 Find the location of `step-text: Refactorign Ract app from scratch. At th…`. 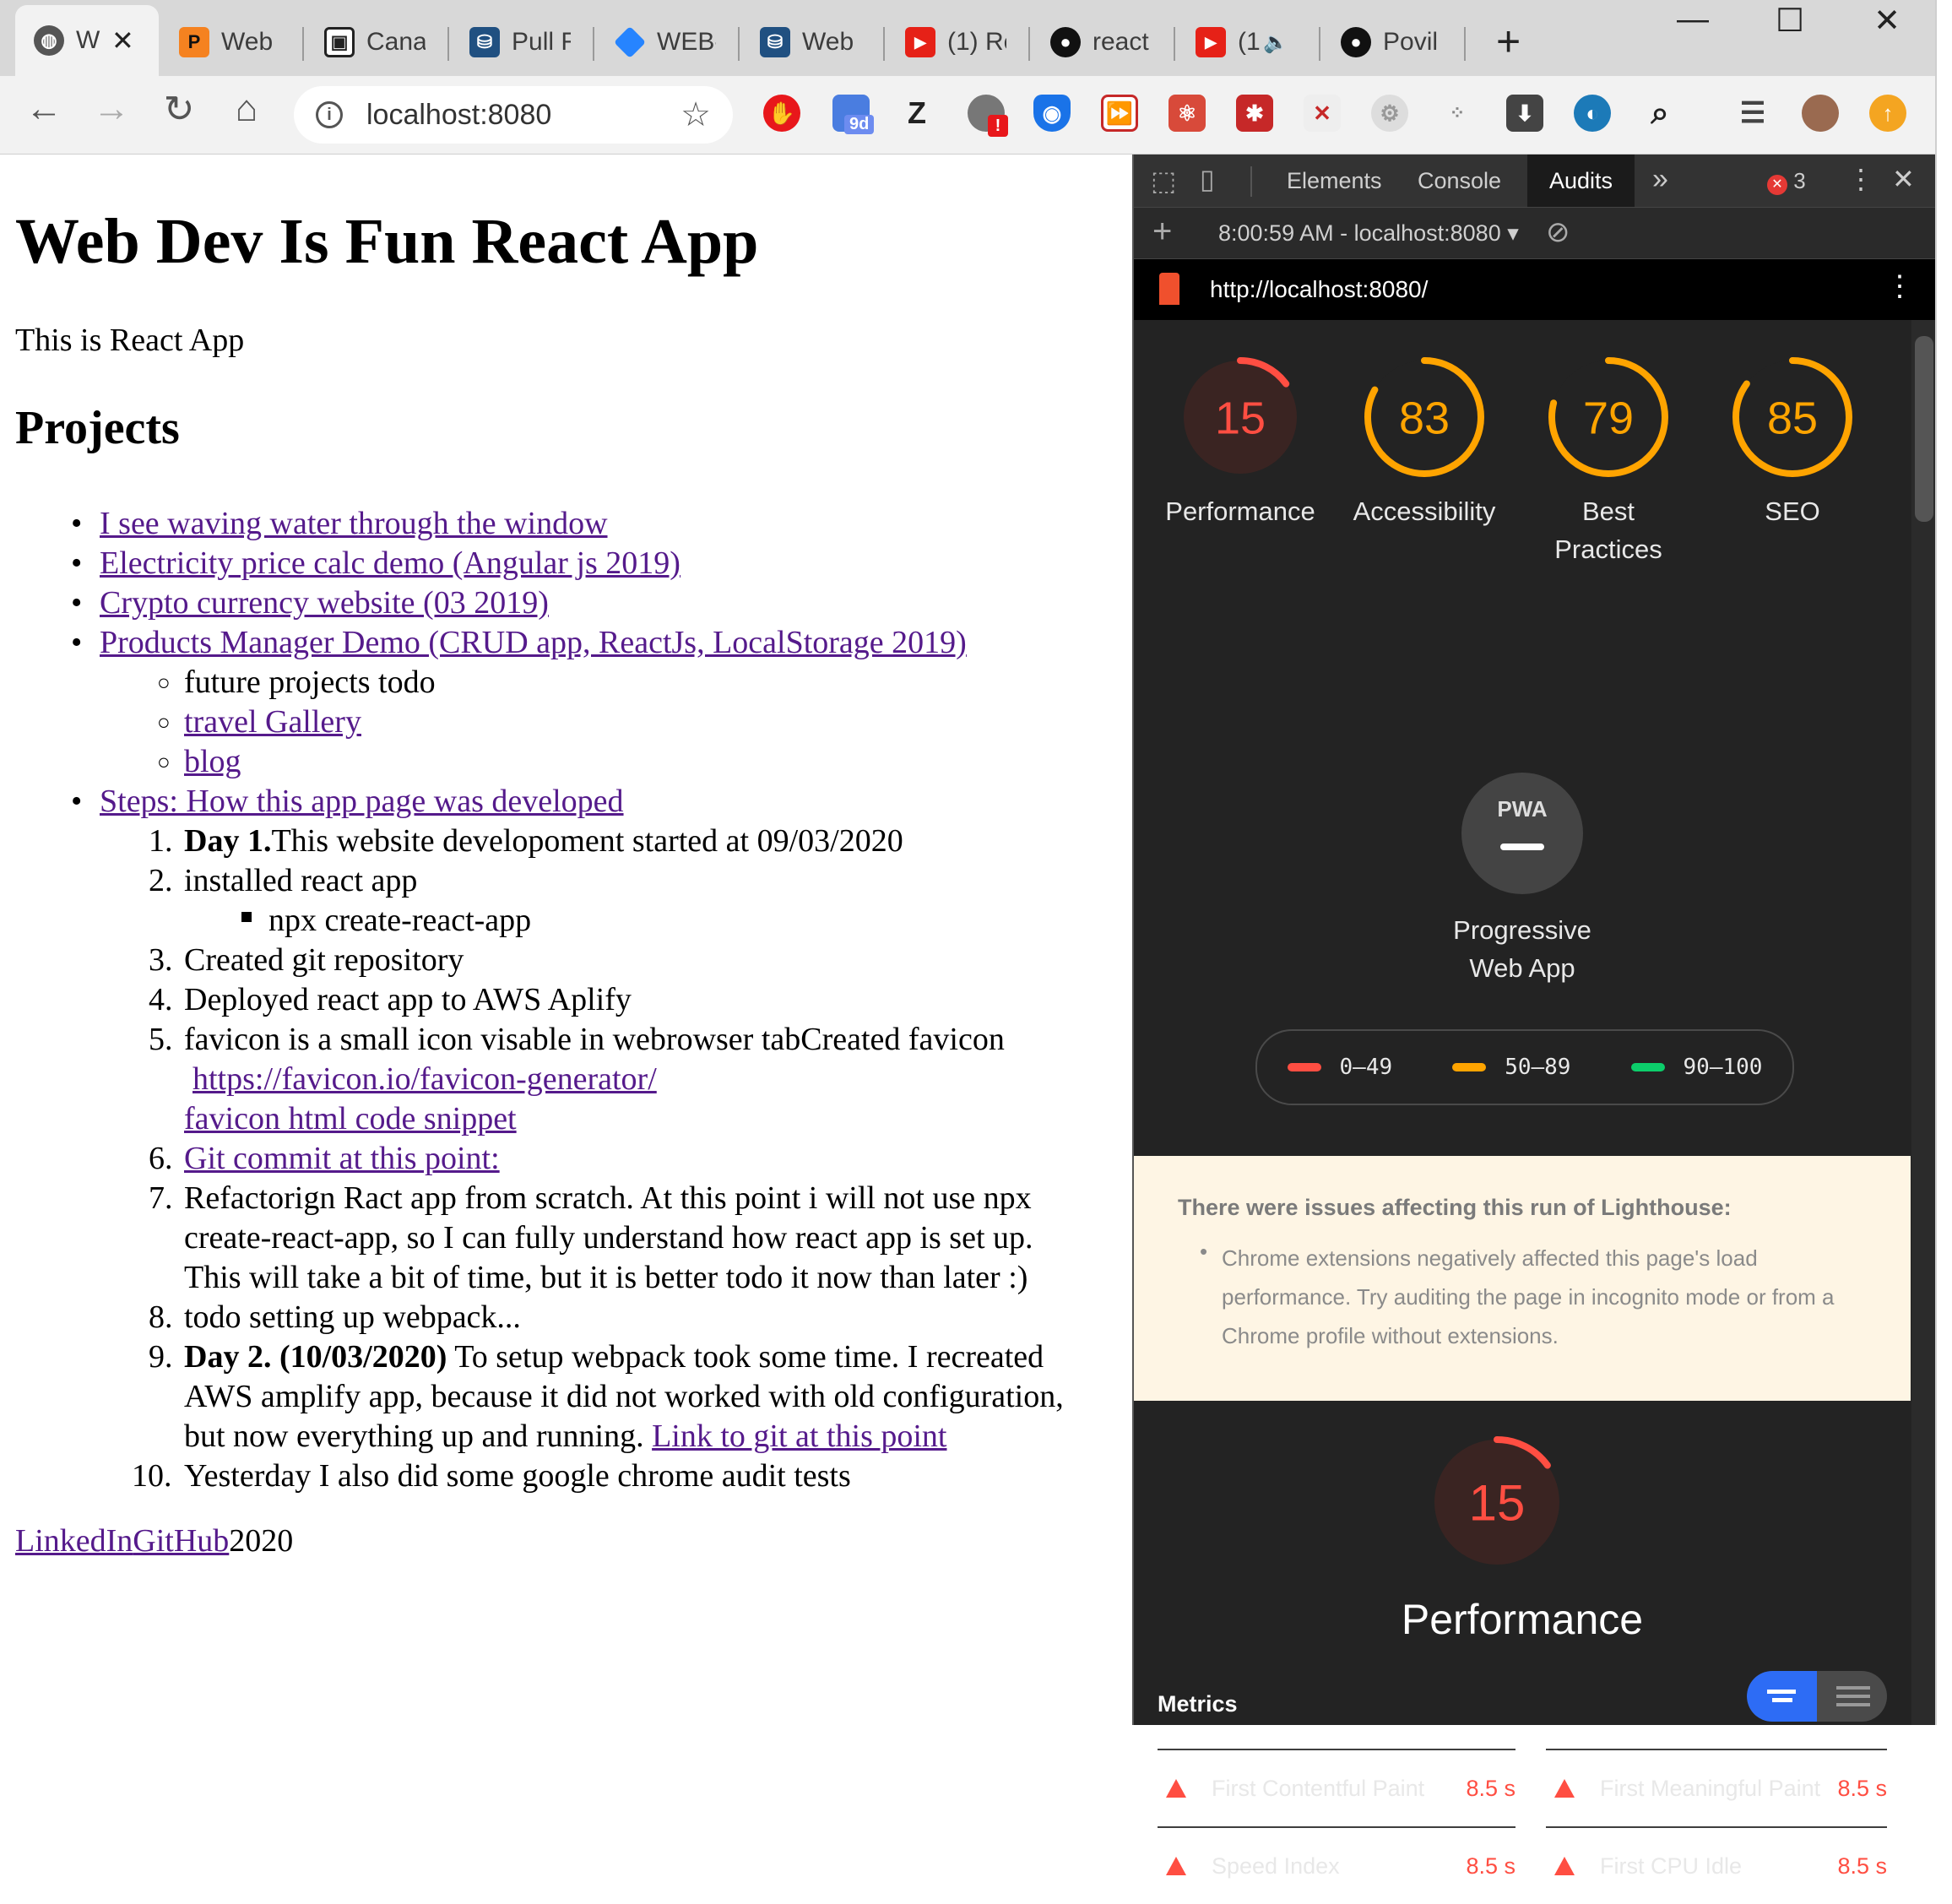

step-text: Refactorign Ract app from scratch. At th… is located at coordinates (608, 1198).